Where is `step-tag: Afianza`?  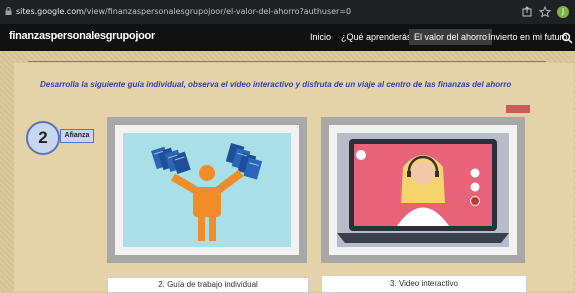
step-tag: Afianza is located at coordinates (77, 136).